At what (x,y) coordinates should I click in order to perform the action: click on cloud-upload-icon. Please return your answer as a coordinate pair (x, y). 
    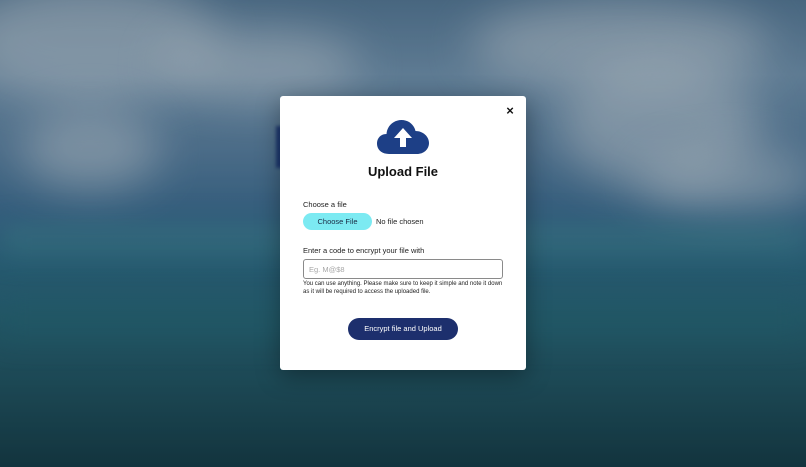
    Looking at the image, I should click on (403, 137).